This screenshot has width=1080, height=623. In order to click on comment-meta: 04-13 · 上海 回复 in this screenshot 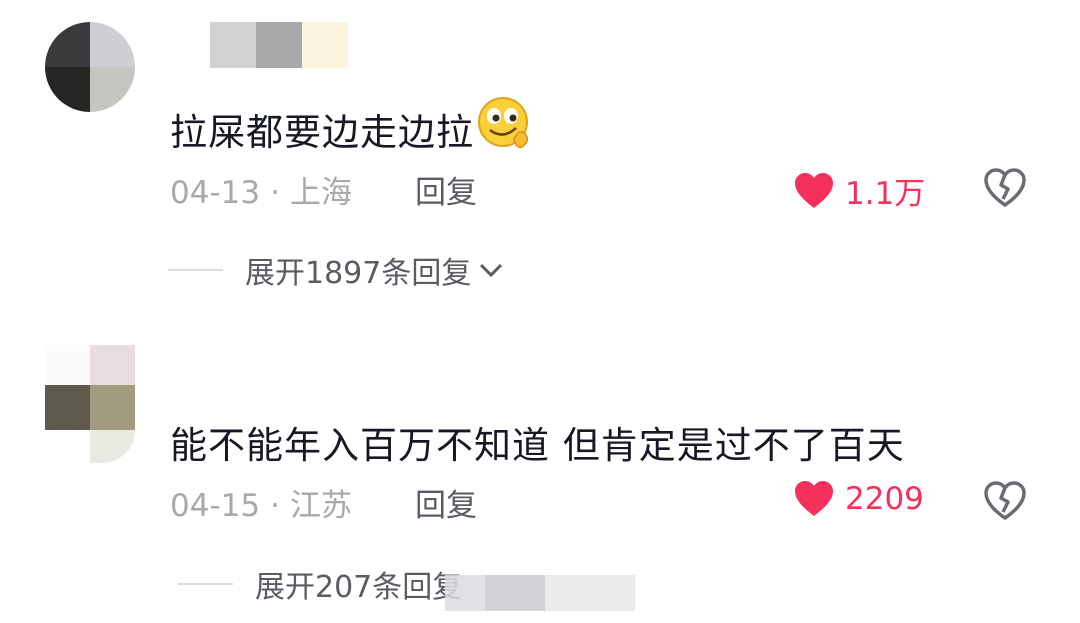, I will do `click(323, 189)`.